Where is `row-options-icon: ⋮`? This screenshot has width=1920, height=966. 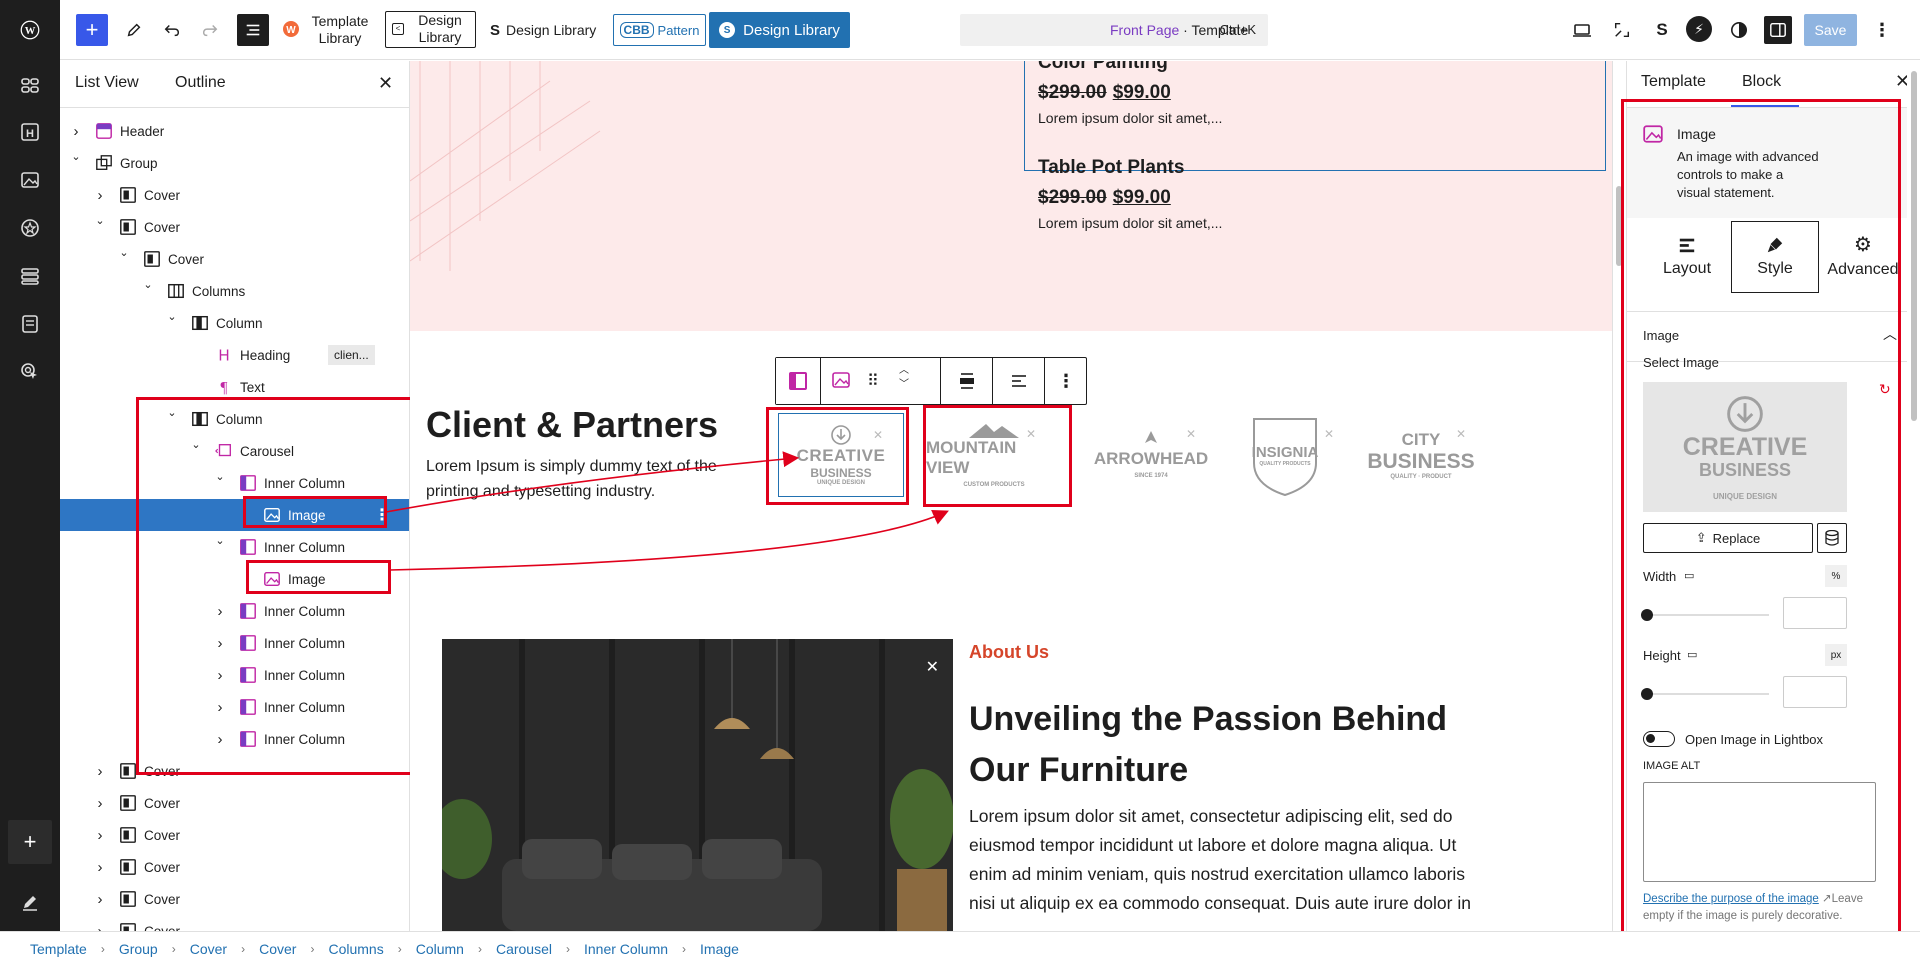 row-options-icon: ⋮ is located at coordinates (382, 515).